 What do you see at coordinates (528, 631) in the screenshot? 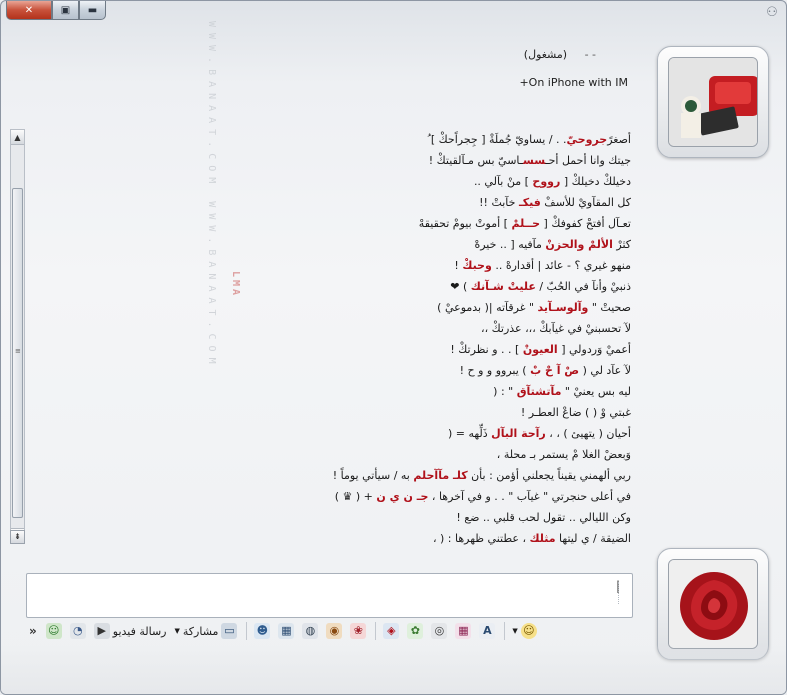
I see `emoticon-icon: ☺` at bounding box center [528, 631].